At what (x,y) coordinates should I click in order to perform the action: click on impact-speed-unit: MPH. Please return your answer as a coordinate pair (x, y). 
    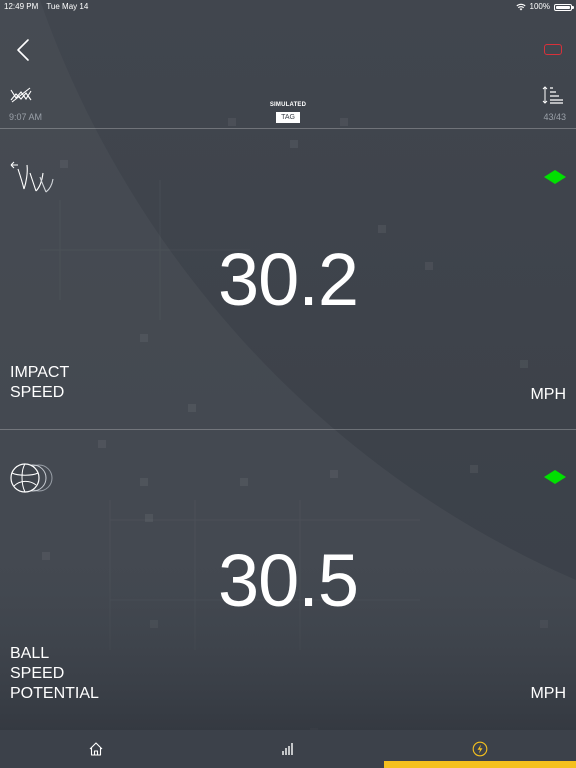
    Looking at the image, I should click on (548, 394).